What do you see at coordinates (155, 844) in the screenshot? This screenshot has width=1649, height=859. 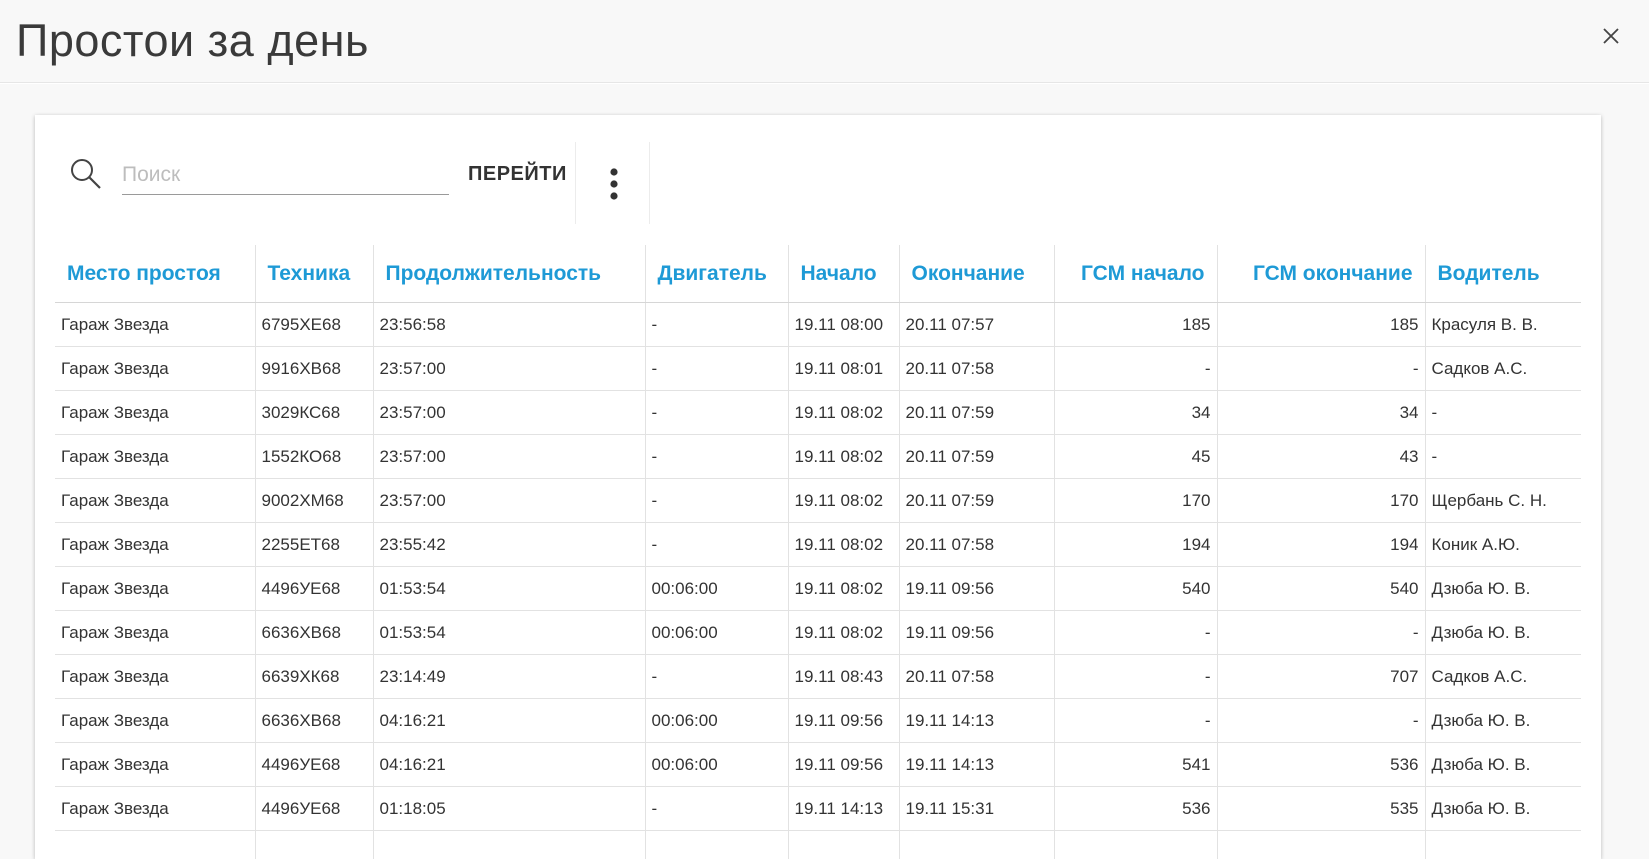 I see `cell-location` at bounding box center [155, 844].